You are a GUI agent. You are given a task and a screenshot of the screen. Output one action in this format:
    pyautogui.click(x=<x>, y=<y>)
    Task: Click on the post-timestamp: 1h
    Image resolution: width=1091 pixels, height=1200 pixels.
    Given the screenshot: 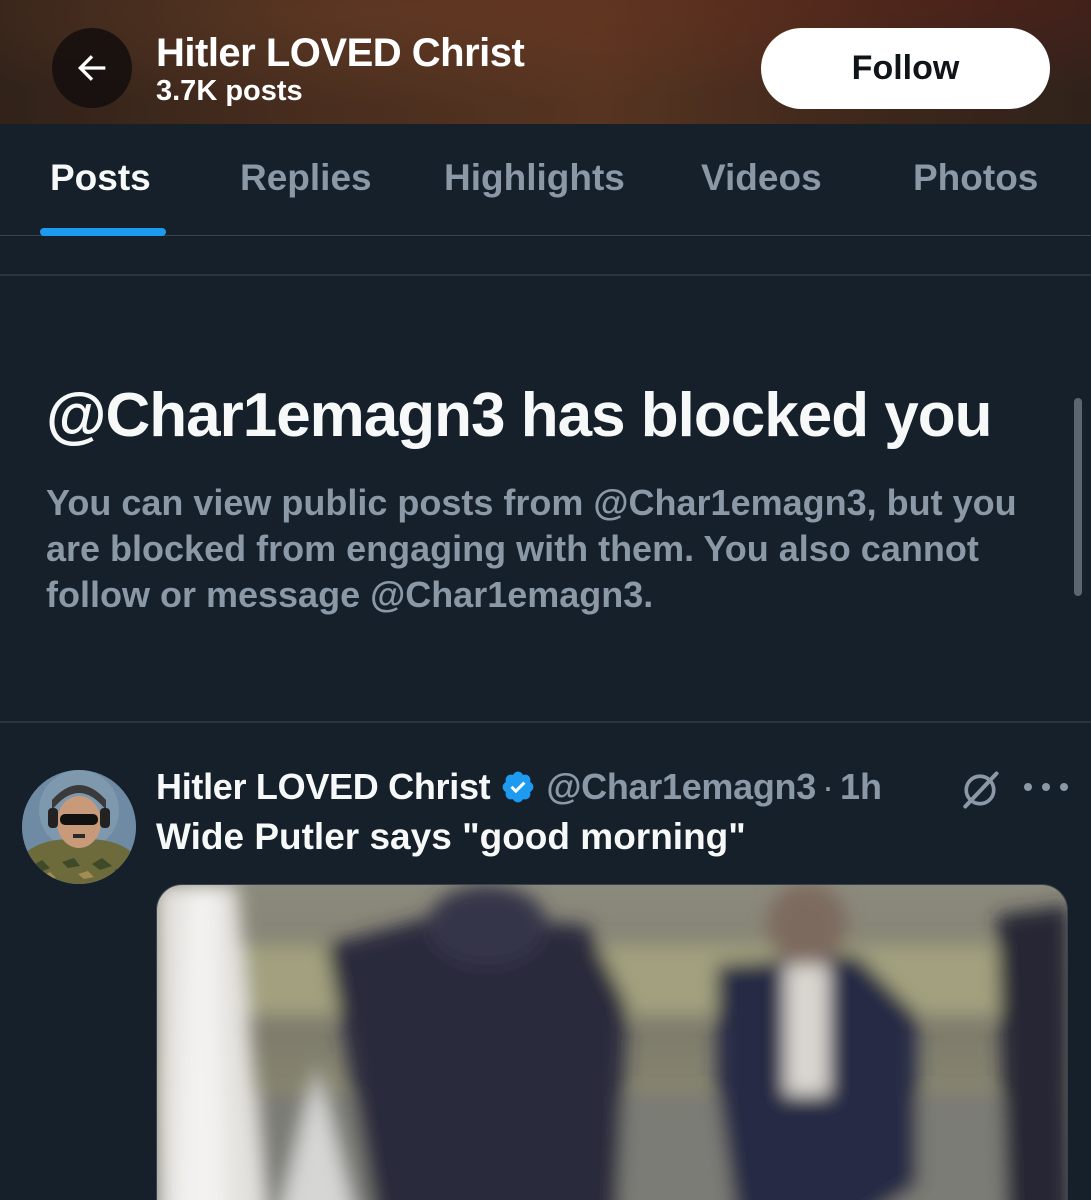 What is the action you would take?
    pyautogui.click(x=861, y=787)
    